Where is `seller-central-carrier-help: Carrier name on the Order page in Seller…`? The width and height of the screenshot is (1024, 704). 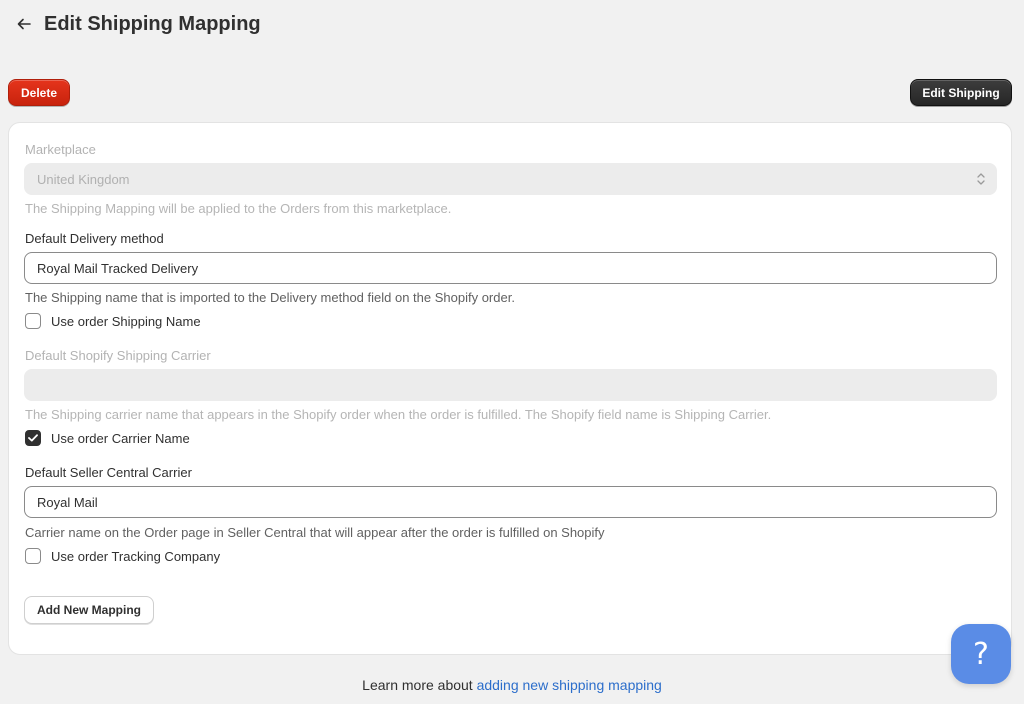 seller-central-carrier-help: Carrier name on the Order page in Seller… is located at coordinates (315, 532).